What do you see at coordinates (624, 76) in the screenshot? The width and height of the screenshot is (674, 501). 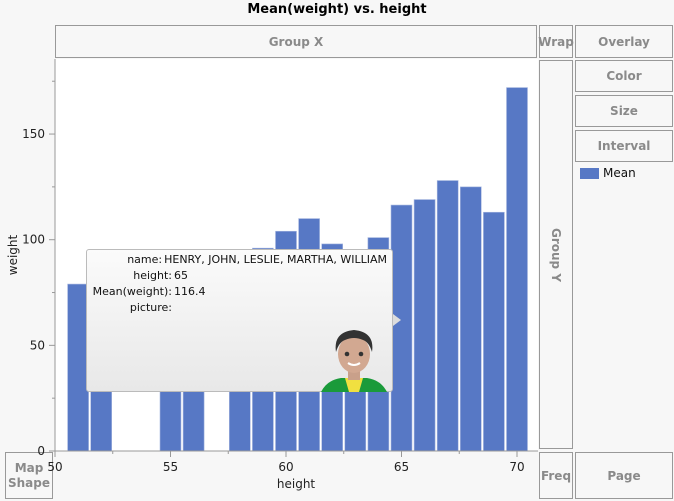 I see `color-zone: Color` at bounding box center [624, 76].